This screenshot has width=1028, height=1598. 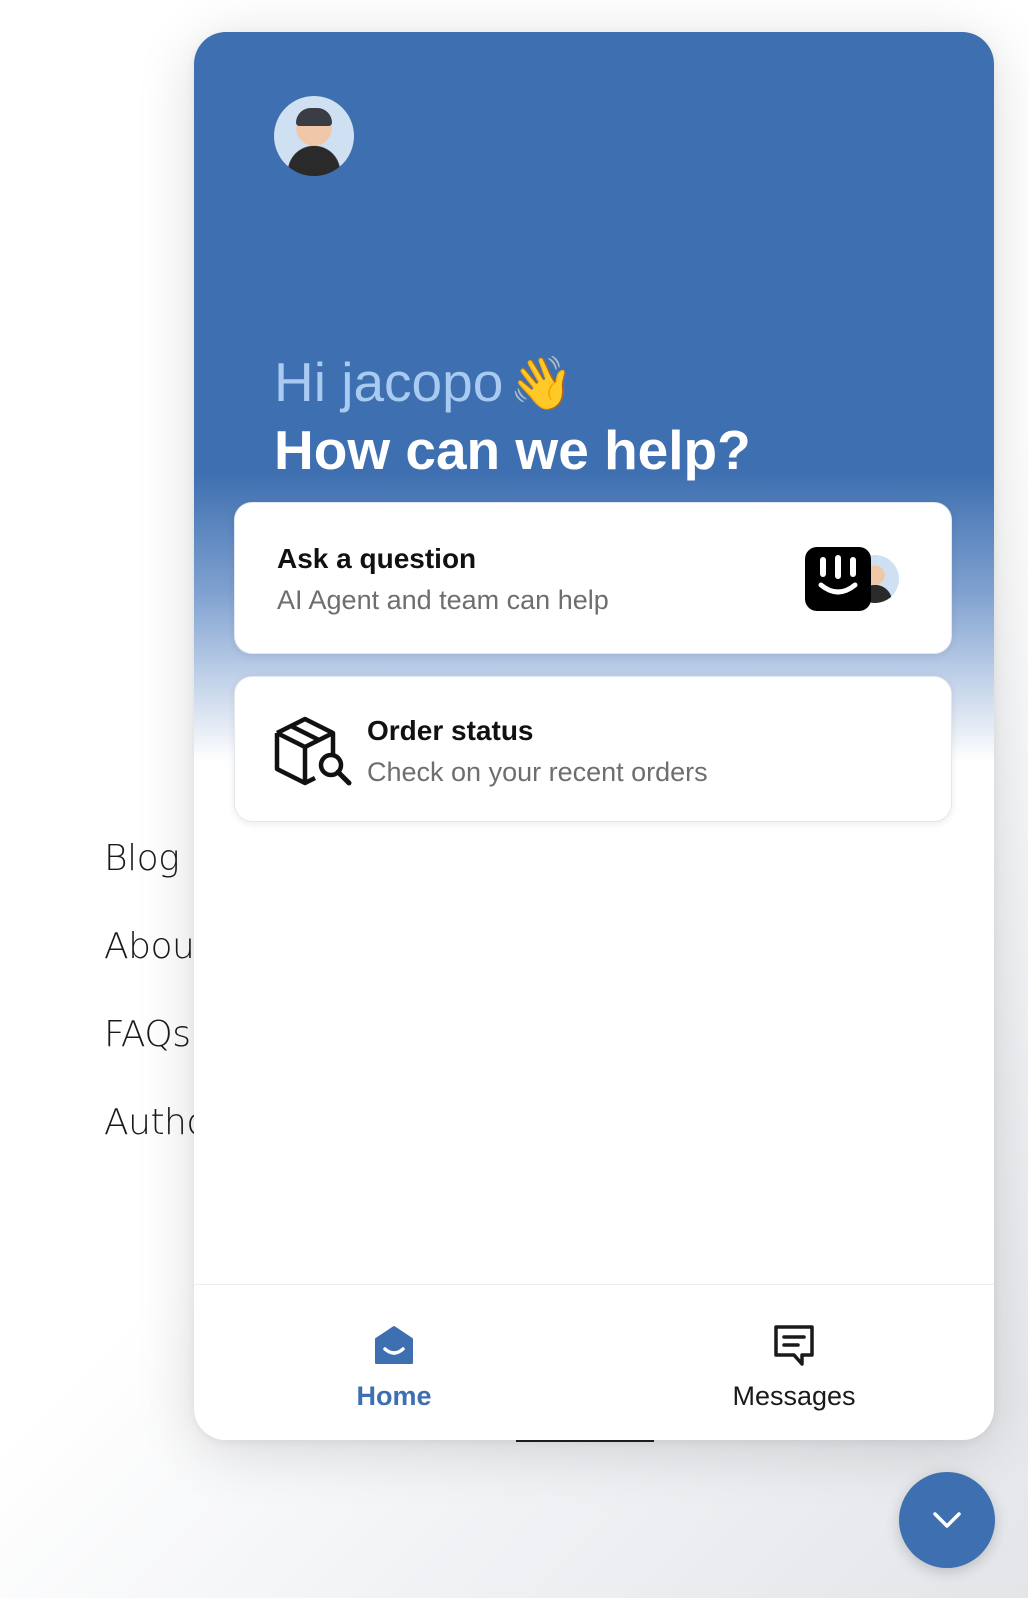 What do you see at coordinates (537, 772) in the screenshot?
I see `order-status-subtitle: Check on your recent orders` at bounding box center [537, 772].